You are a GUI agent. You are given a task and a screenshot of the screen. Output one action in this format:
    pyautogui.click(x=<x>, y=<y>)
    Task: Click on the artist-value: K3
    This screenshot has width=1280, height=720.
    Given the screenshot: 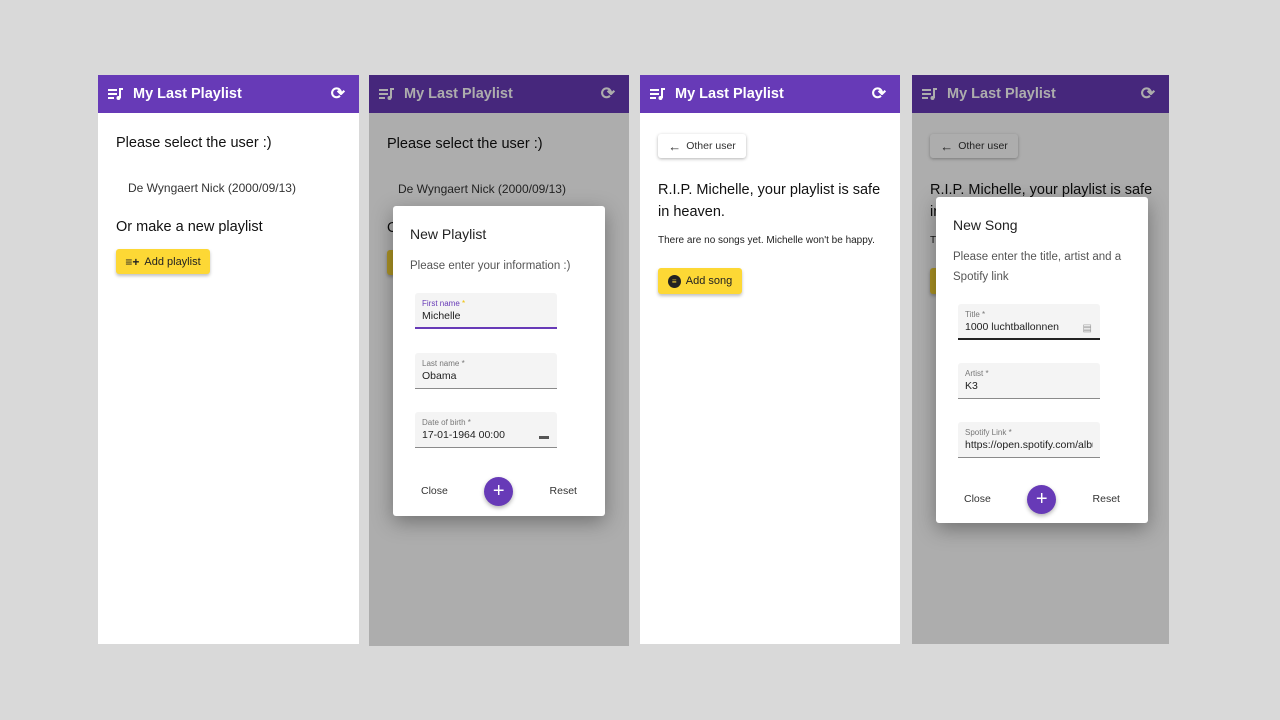 What is the action you would take?
    pyautogui.click(x=971, y=386)
    